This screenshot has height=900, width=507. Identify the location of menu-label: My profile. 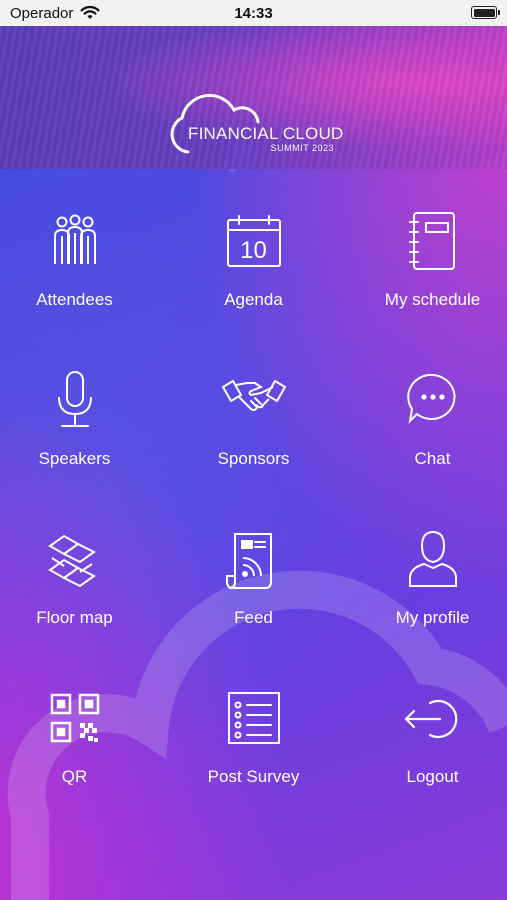
(432, 617).